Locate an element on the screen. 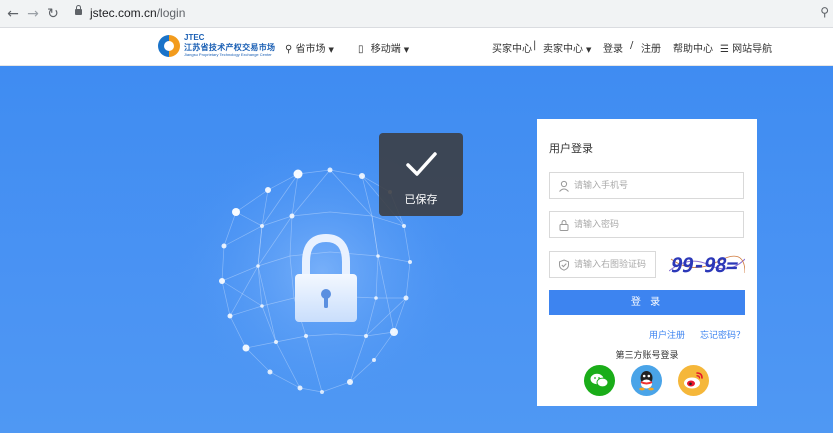  wechat-icon is located at coordinates (599, 380).